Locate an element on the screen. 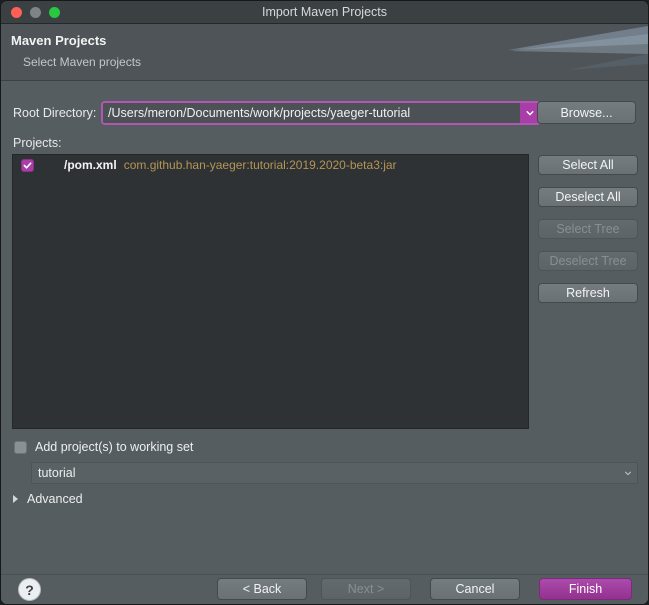  page-title: Maven Projects is located at coordinates (59, 40).